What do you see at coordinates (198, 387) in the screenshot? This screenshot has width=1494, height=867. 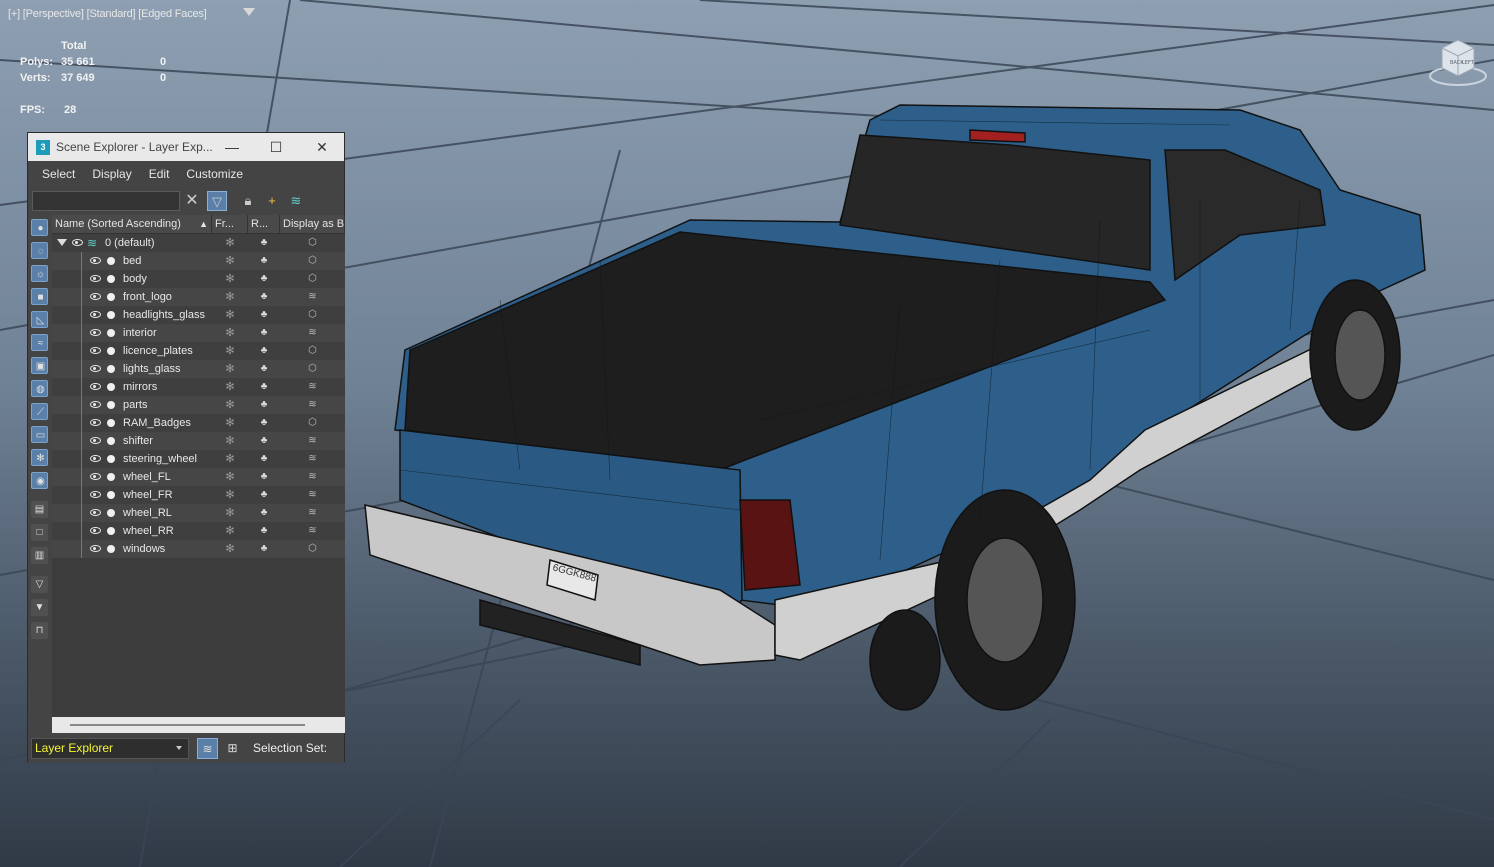 I see `layer-row: mirrors ✻ ♣ ≋` at bounding box center [198, 387].